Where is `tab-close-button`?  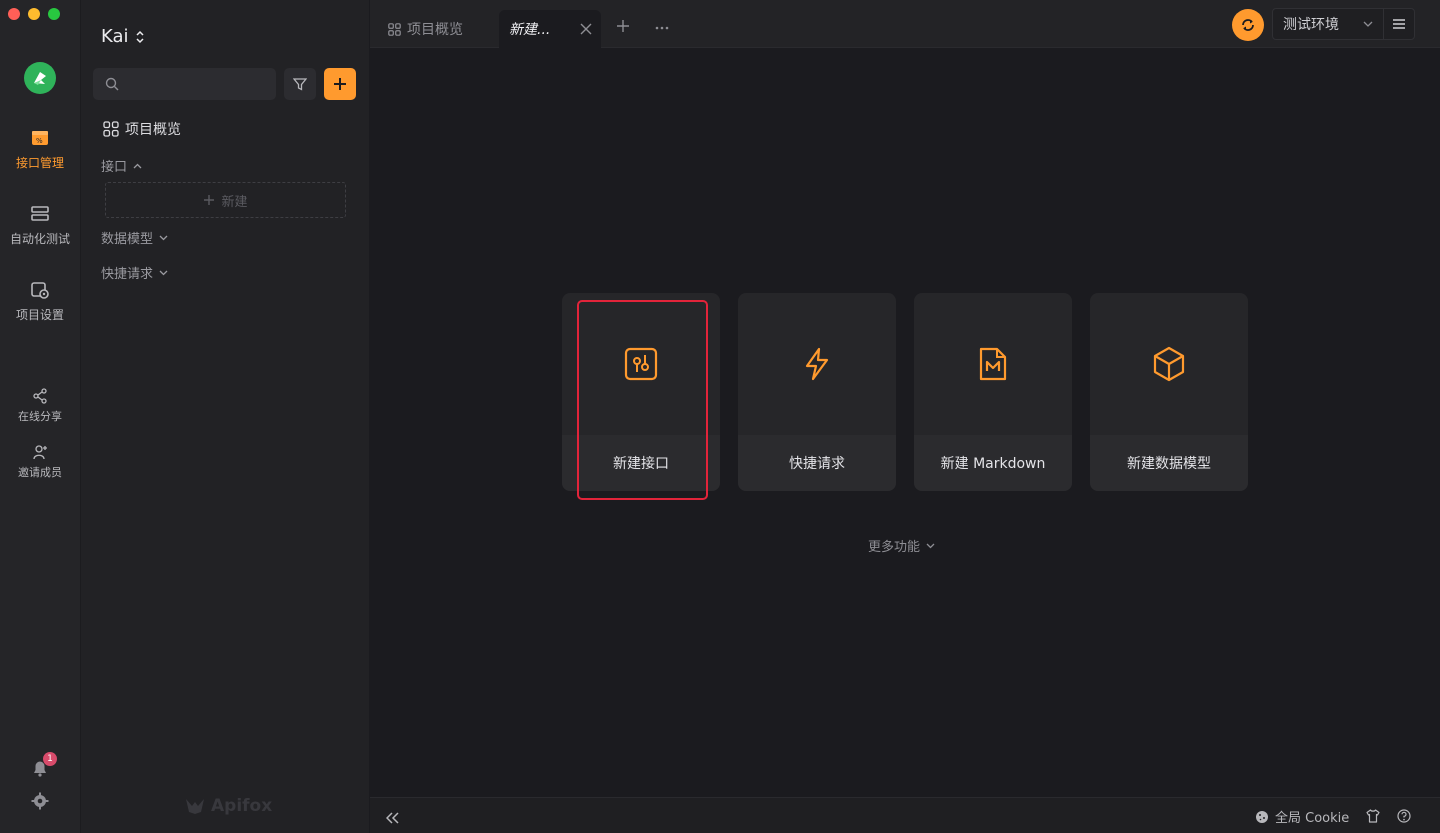
tab-close-button is located at coordinates (586, 29).